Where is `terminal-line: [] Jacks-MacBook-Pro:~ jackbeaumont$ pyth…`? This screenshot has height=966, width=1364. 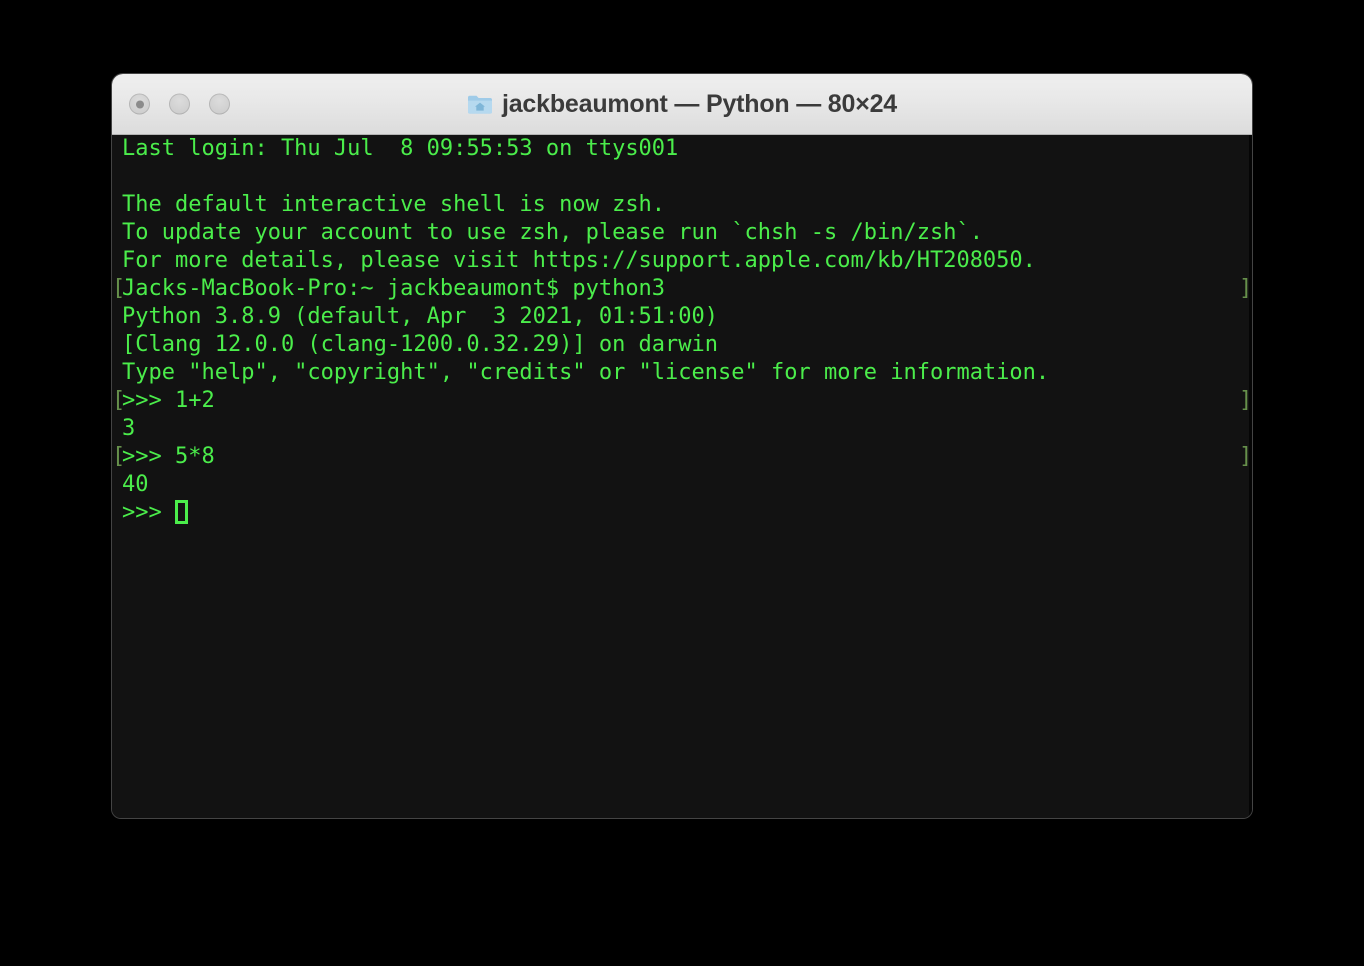
terminal-line: [] Jacks-MacBook-Pro:~ jackbeaumont$ pyth… is located at coordinates (682, 289).